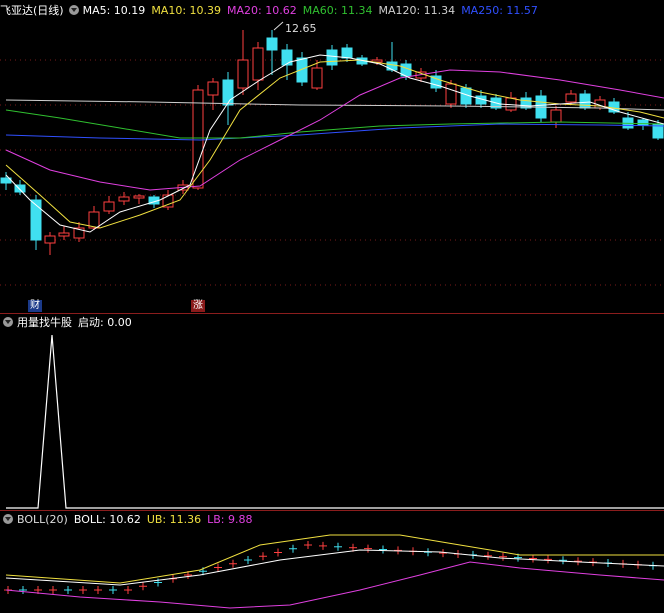 This screenshot has height=613, width=664. I want to click on ma-value-3: MA60: 11.34, so click(337, 10).